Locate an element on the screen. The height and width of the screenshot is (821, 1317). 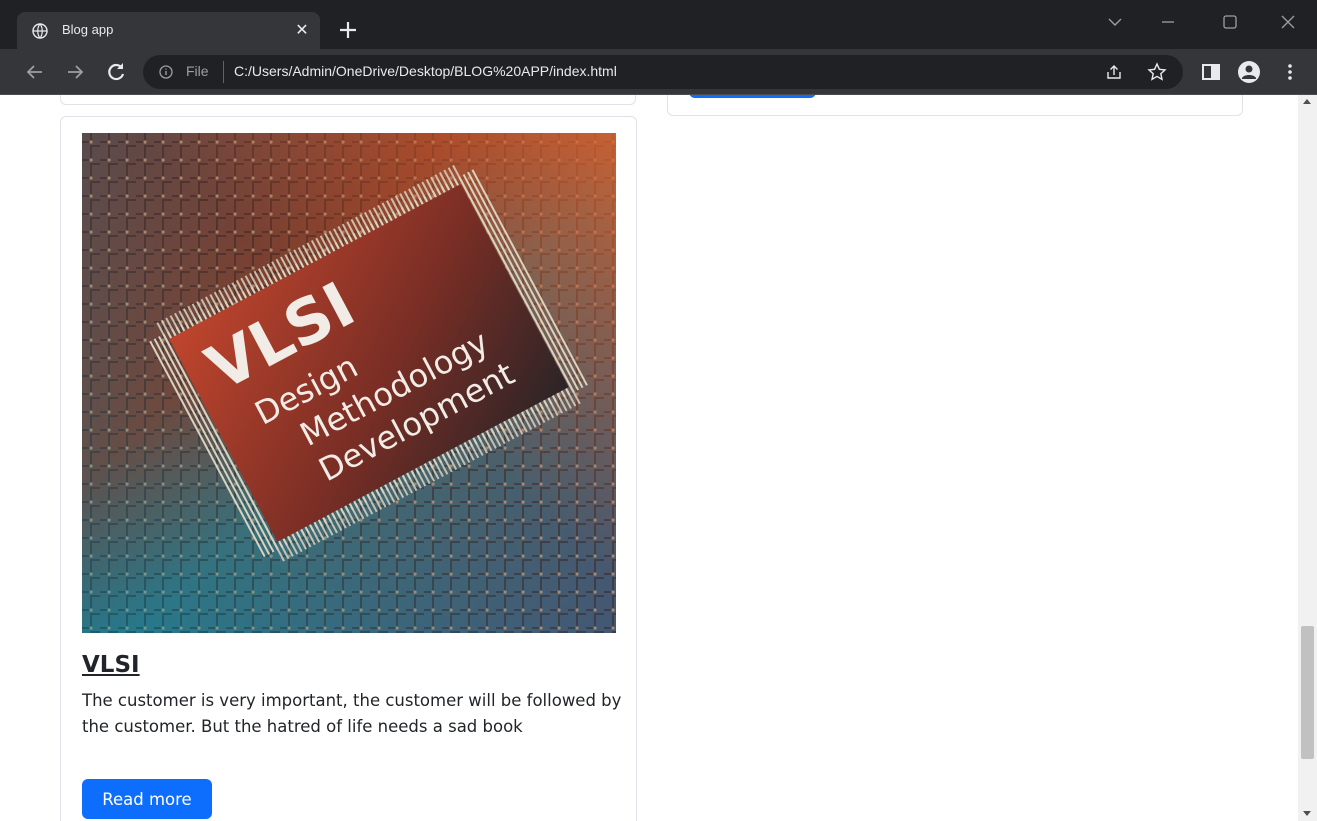
maximize-icon is located at coordinates (1230, 22).